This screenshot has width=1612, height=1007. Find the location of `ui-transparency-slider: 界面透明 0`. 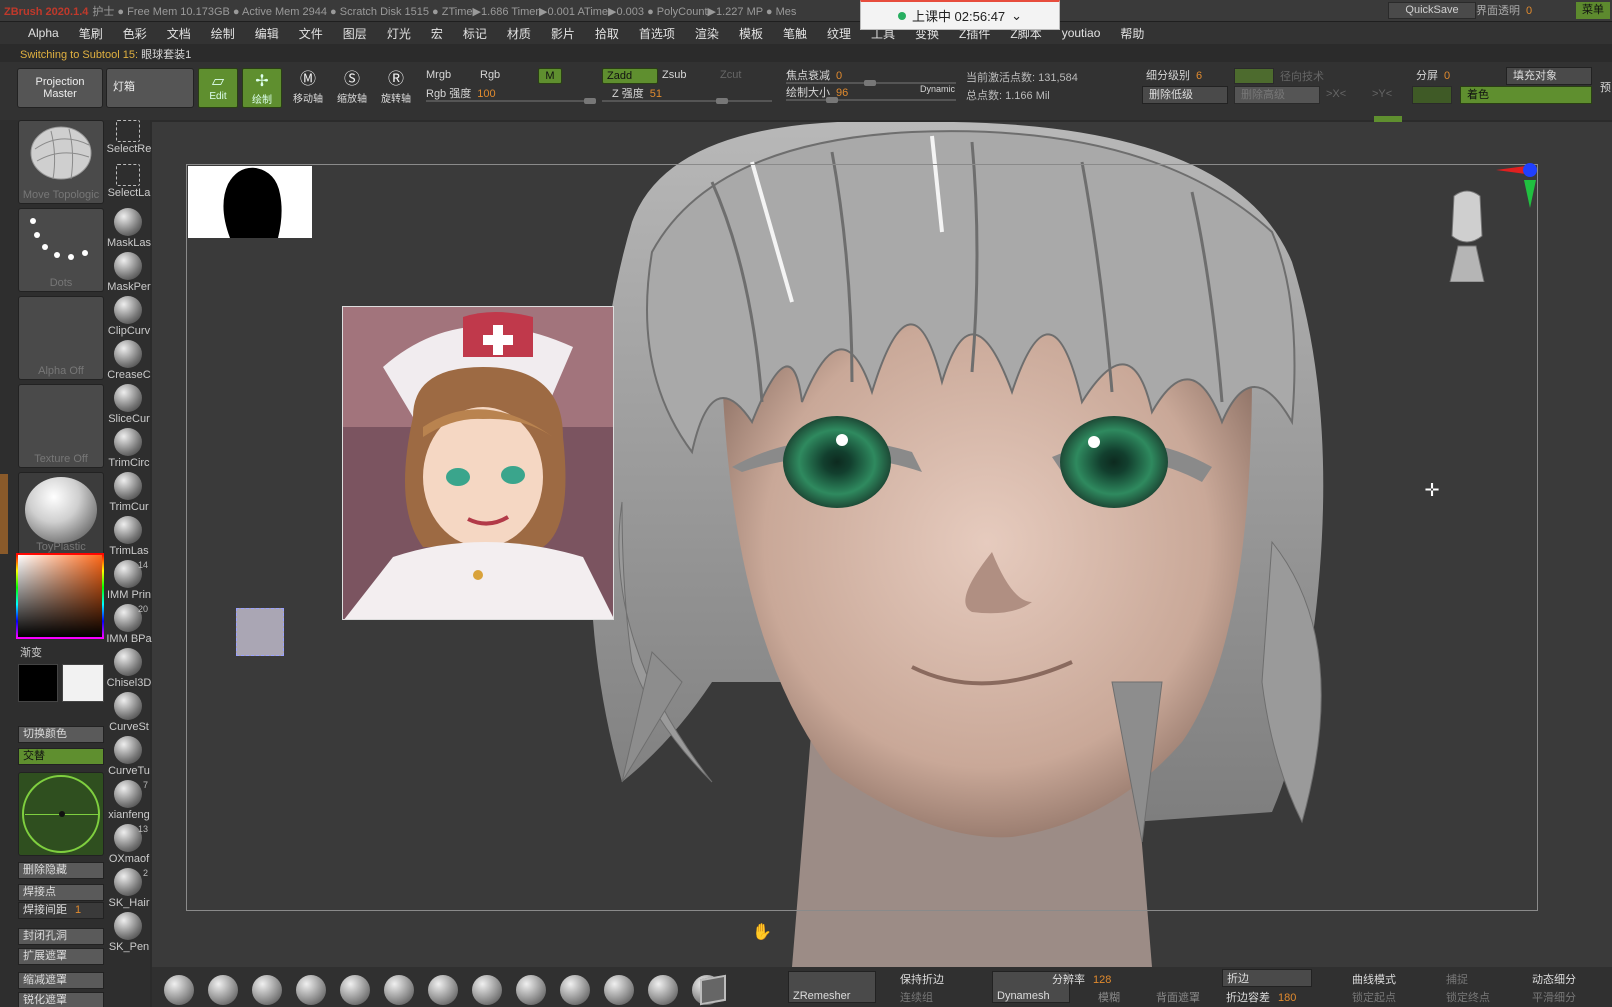

ui-transparency-slider: 界面透明 0 is located at coordinates (1526, 10).